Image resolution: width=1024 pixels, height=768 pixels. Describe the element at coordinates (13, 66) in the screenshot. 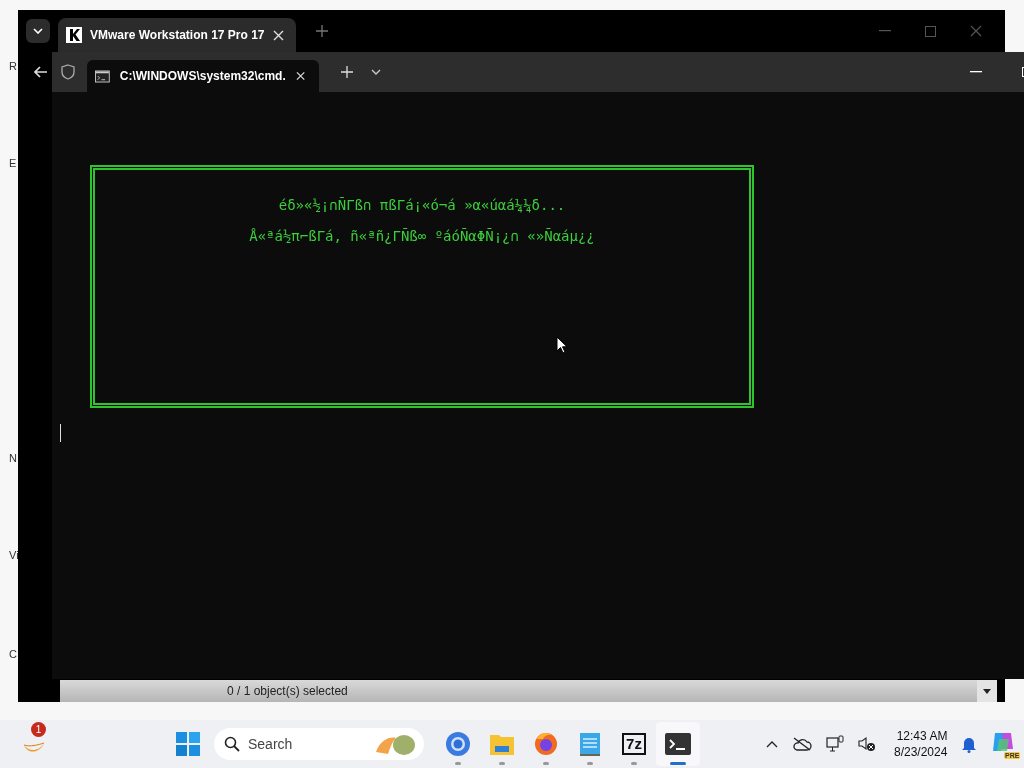

I see `desktop-icon-label: R` at that location.